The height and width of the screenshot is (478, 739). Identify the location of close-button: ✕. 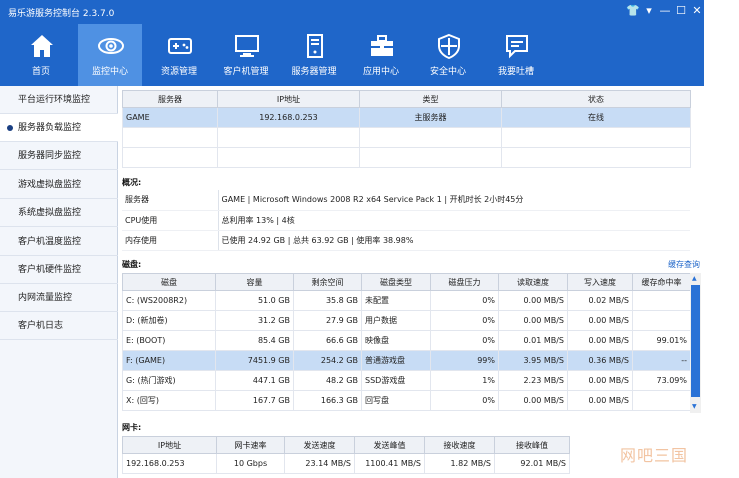
(697, 11).